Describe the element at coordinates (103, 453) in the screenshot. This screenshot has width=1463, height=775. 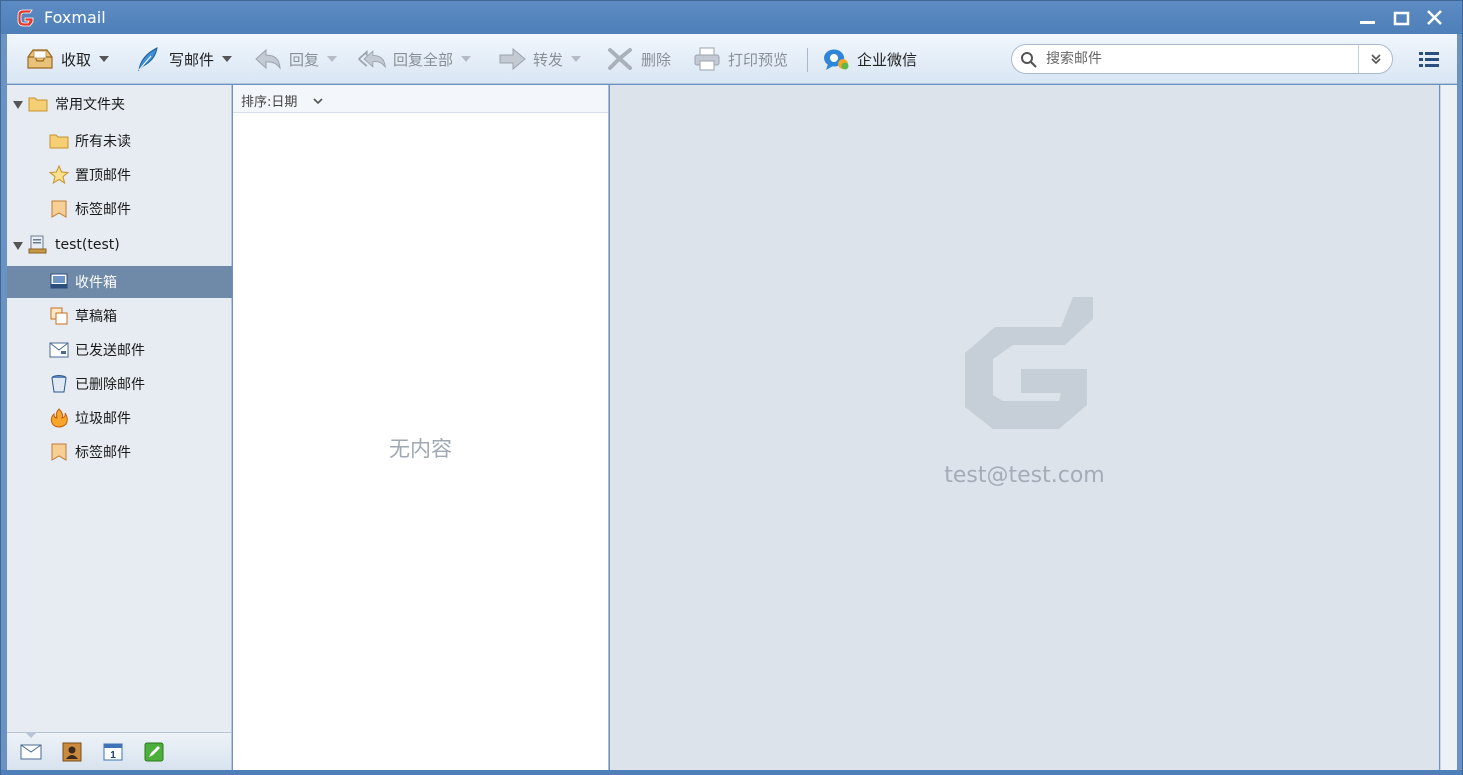
I see `folder-label: 标签邮件` at that location.